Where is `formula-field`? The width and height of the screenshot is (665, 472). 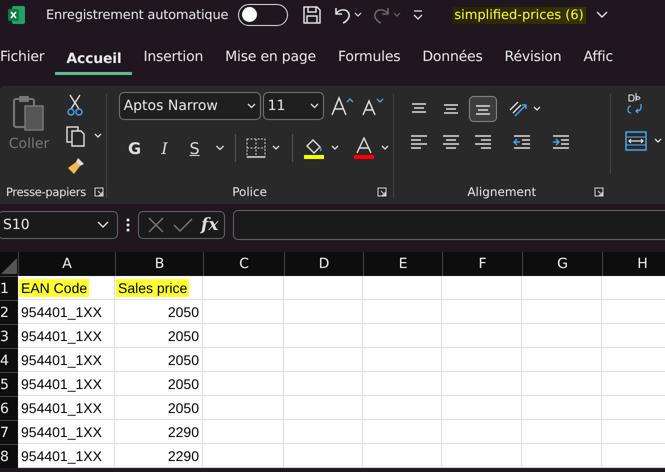 formula-field is located at coordinates (449, 225).